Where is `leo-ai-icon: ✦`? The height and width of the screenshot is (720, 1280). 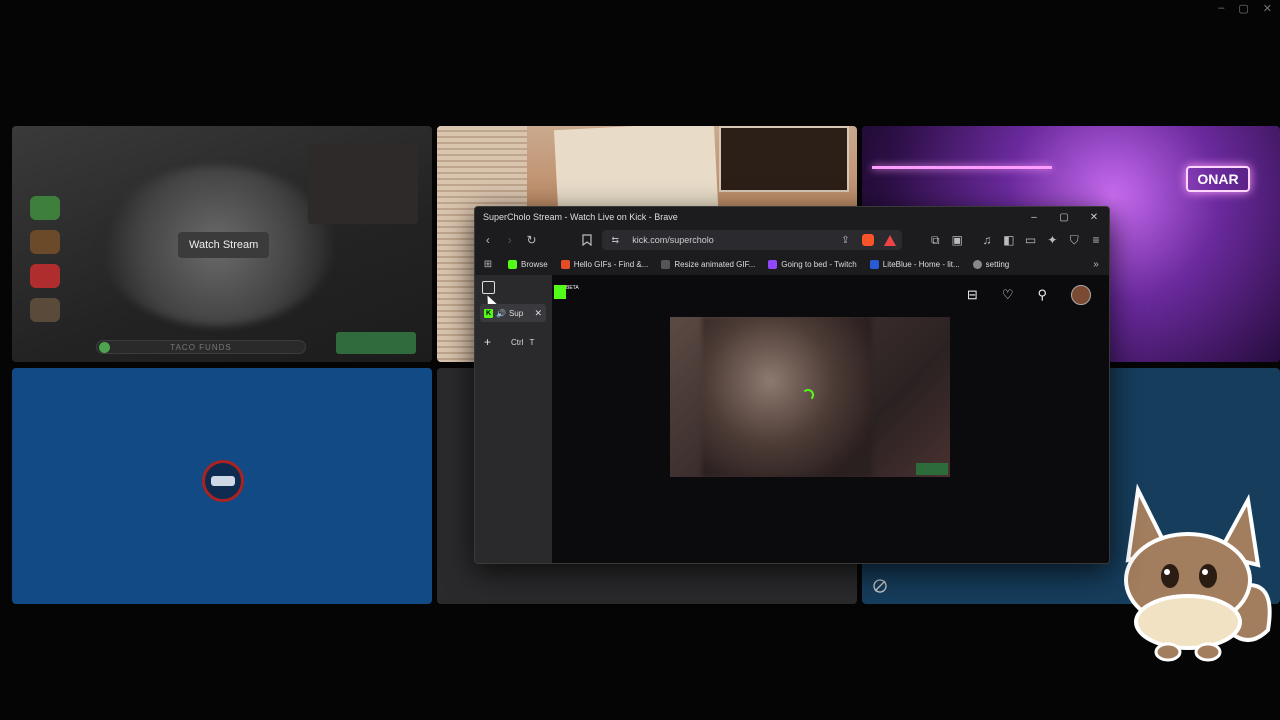
leo-ai-icon: ✦ is located at coordinates (1053, 240).